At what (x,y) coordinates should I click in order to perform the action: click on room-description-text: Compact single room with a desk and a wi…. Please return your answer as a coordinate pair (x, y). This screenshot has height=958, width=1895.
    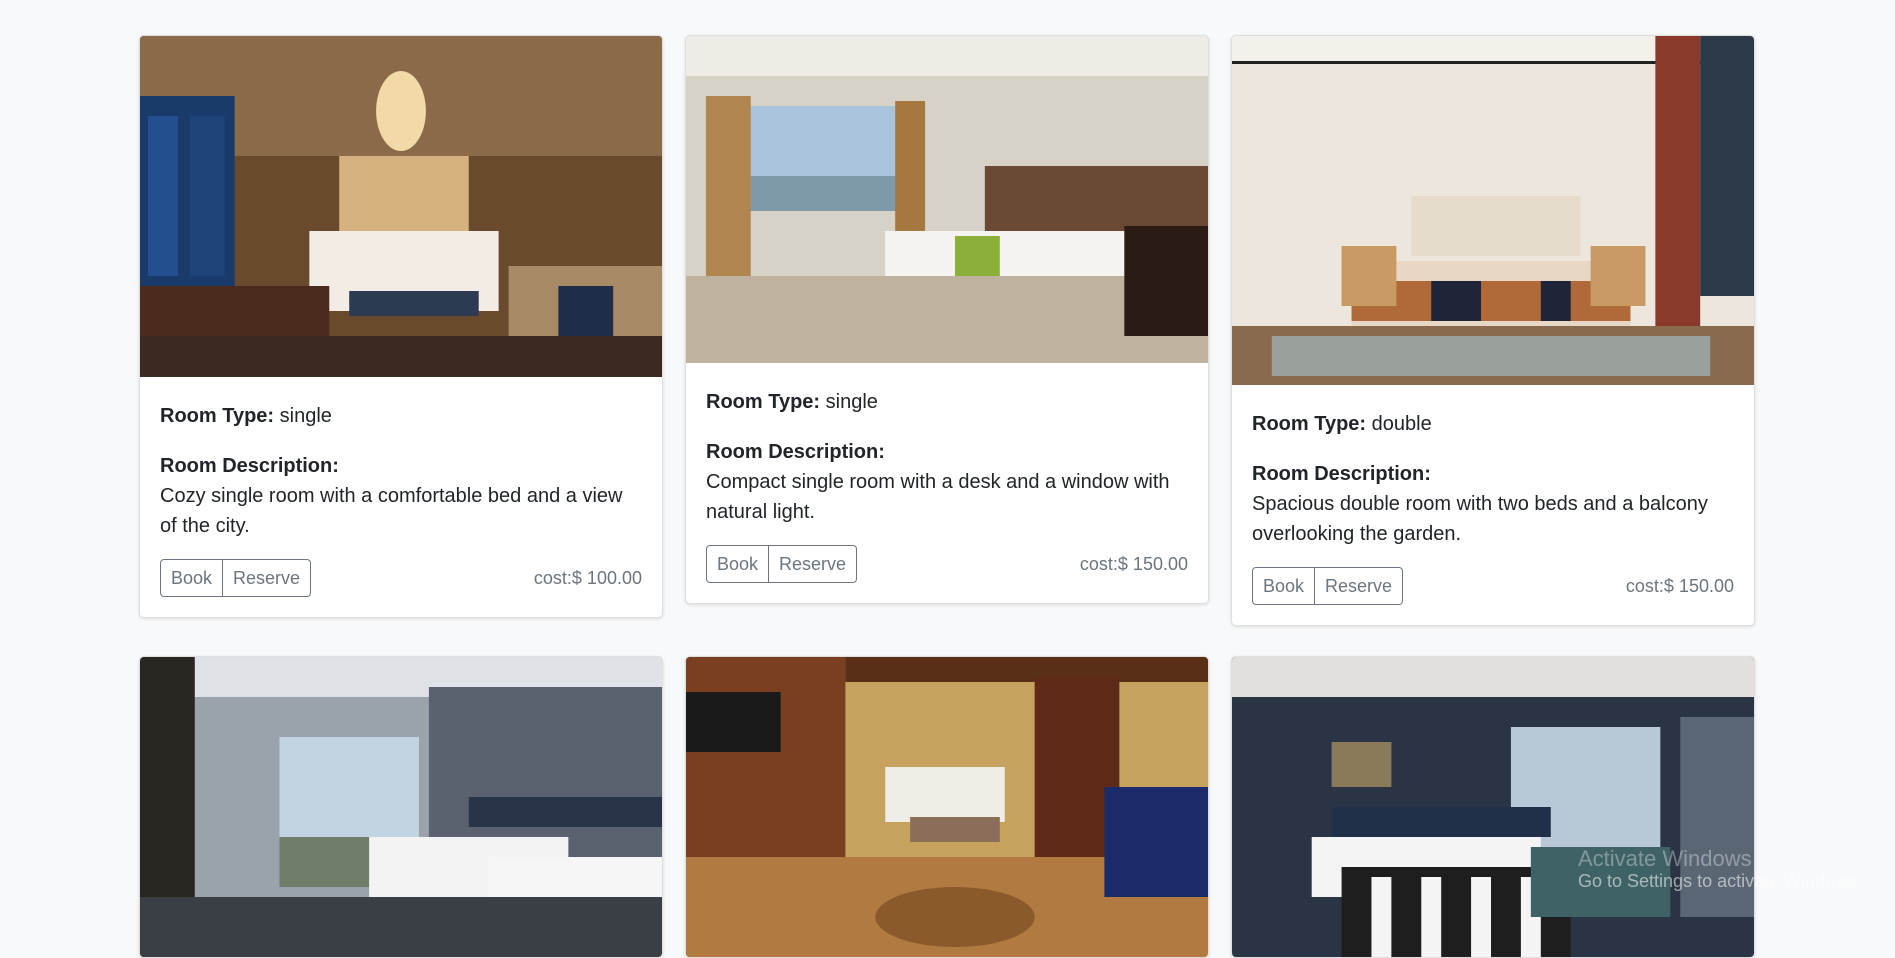
    Looking at the image, I should click on (938, 497).